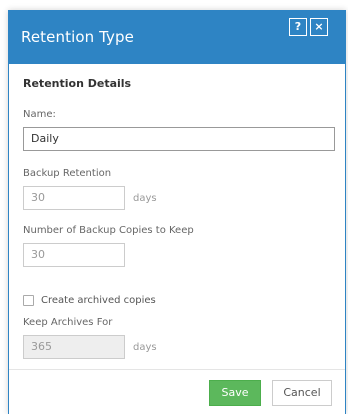  I want to click on copies-label: Number of Backup Copies to Keep, so click(108, 230).